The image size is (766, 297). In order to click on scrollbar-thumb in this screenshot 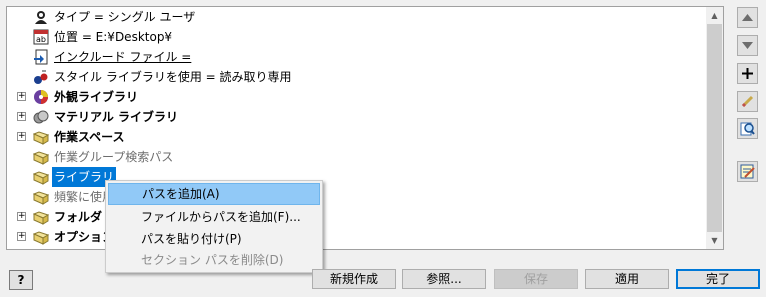, I will do `click(714, 128)`.